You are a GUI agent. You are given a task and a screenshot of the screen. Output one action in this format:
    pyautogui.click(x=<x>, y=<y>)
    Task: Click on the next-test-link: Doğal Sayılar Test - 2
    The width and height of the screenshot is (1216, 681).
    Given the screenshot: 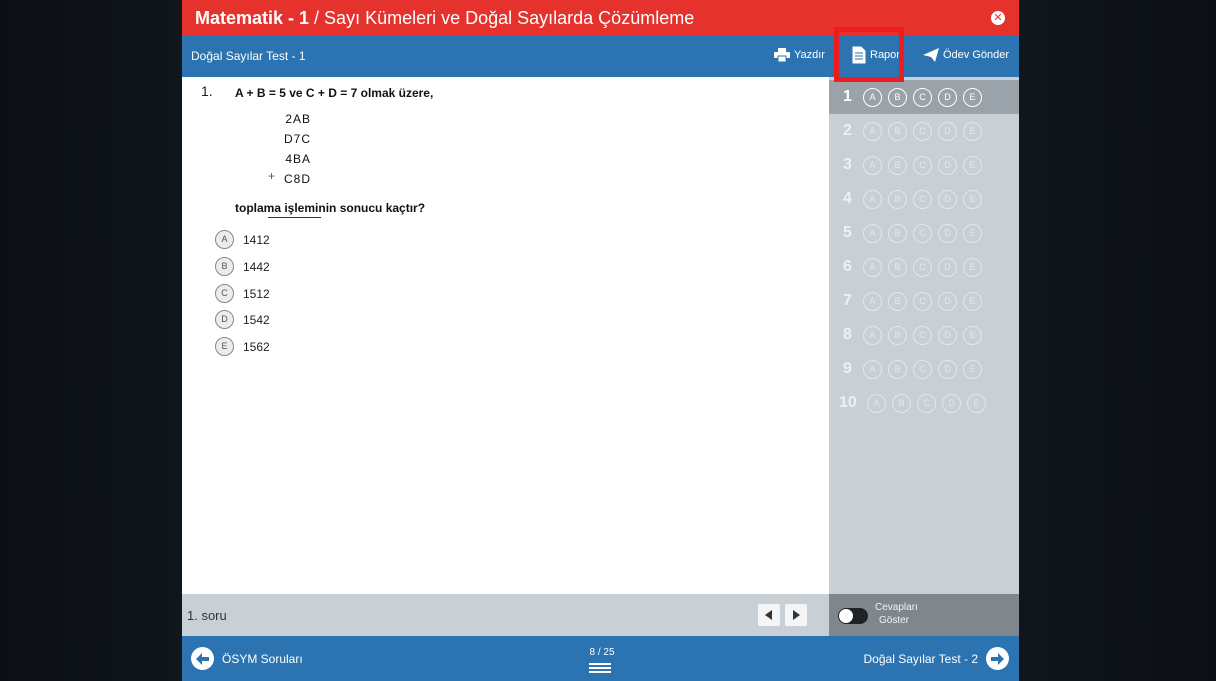 What is the action you would take?
    pyautogui.click(x=936, y=658)
    